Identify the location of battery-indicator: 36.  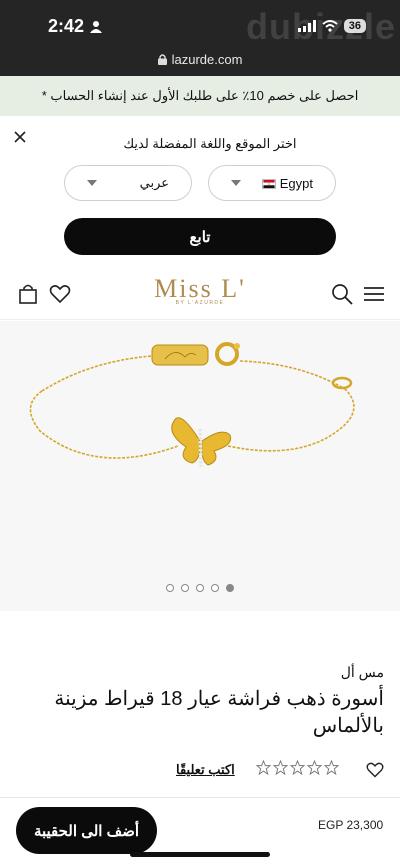
(354, 26).